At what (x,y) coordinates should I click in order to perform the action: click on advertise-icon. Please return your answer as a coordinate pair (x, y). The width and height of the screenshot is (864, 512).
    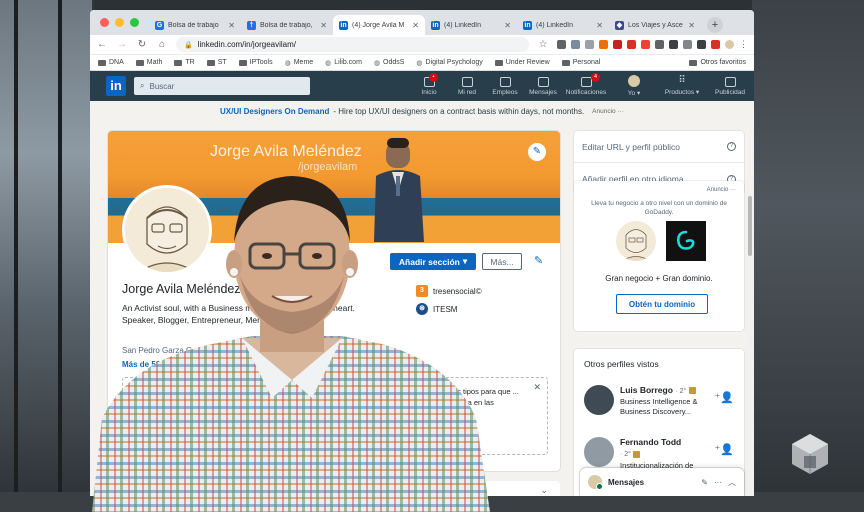
    Looking at the image, I should click on (730, 81).